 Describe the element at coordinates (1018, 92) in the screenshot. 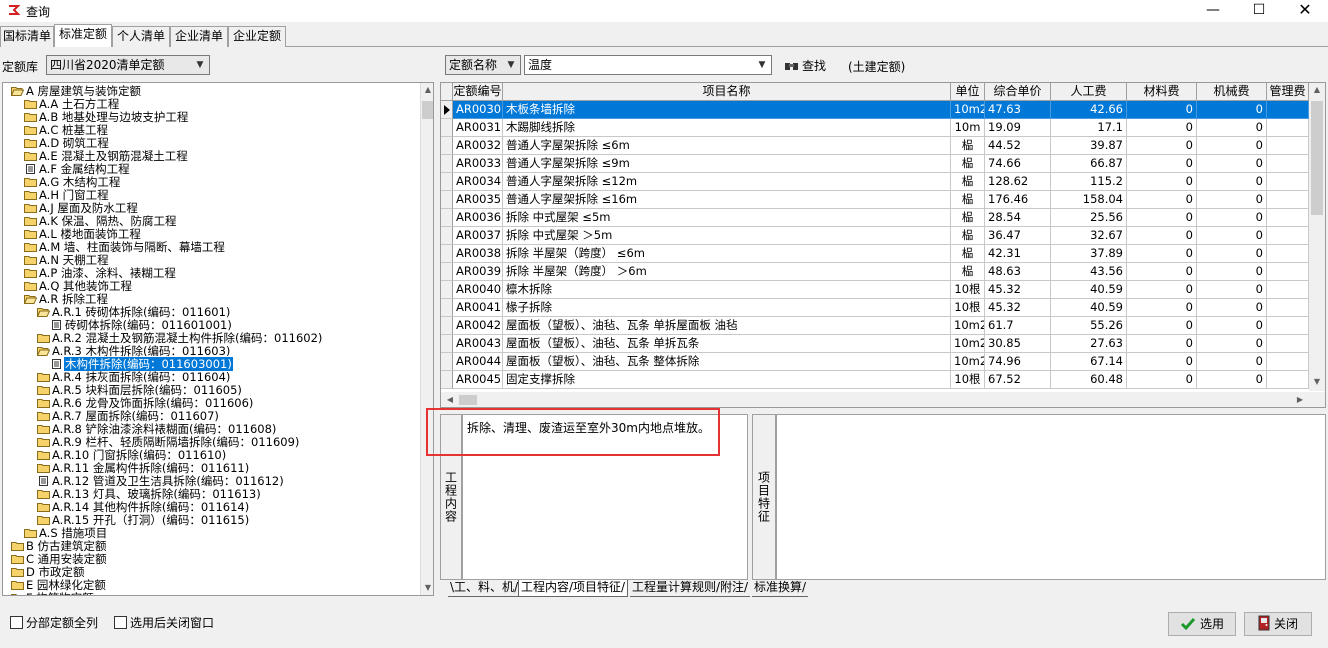

I see `column-header: 综合单价` at that location.